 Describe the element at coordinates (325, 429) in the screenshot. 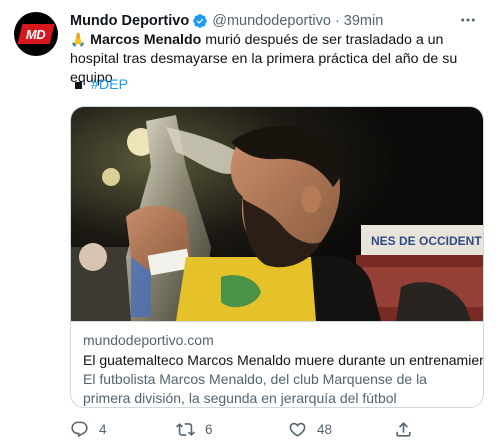

I see `like-count: 48` at that location.